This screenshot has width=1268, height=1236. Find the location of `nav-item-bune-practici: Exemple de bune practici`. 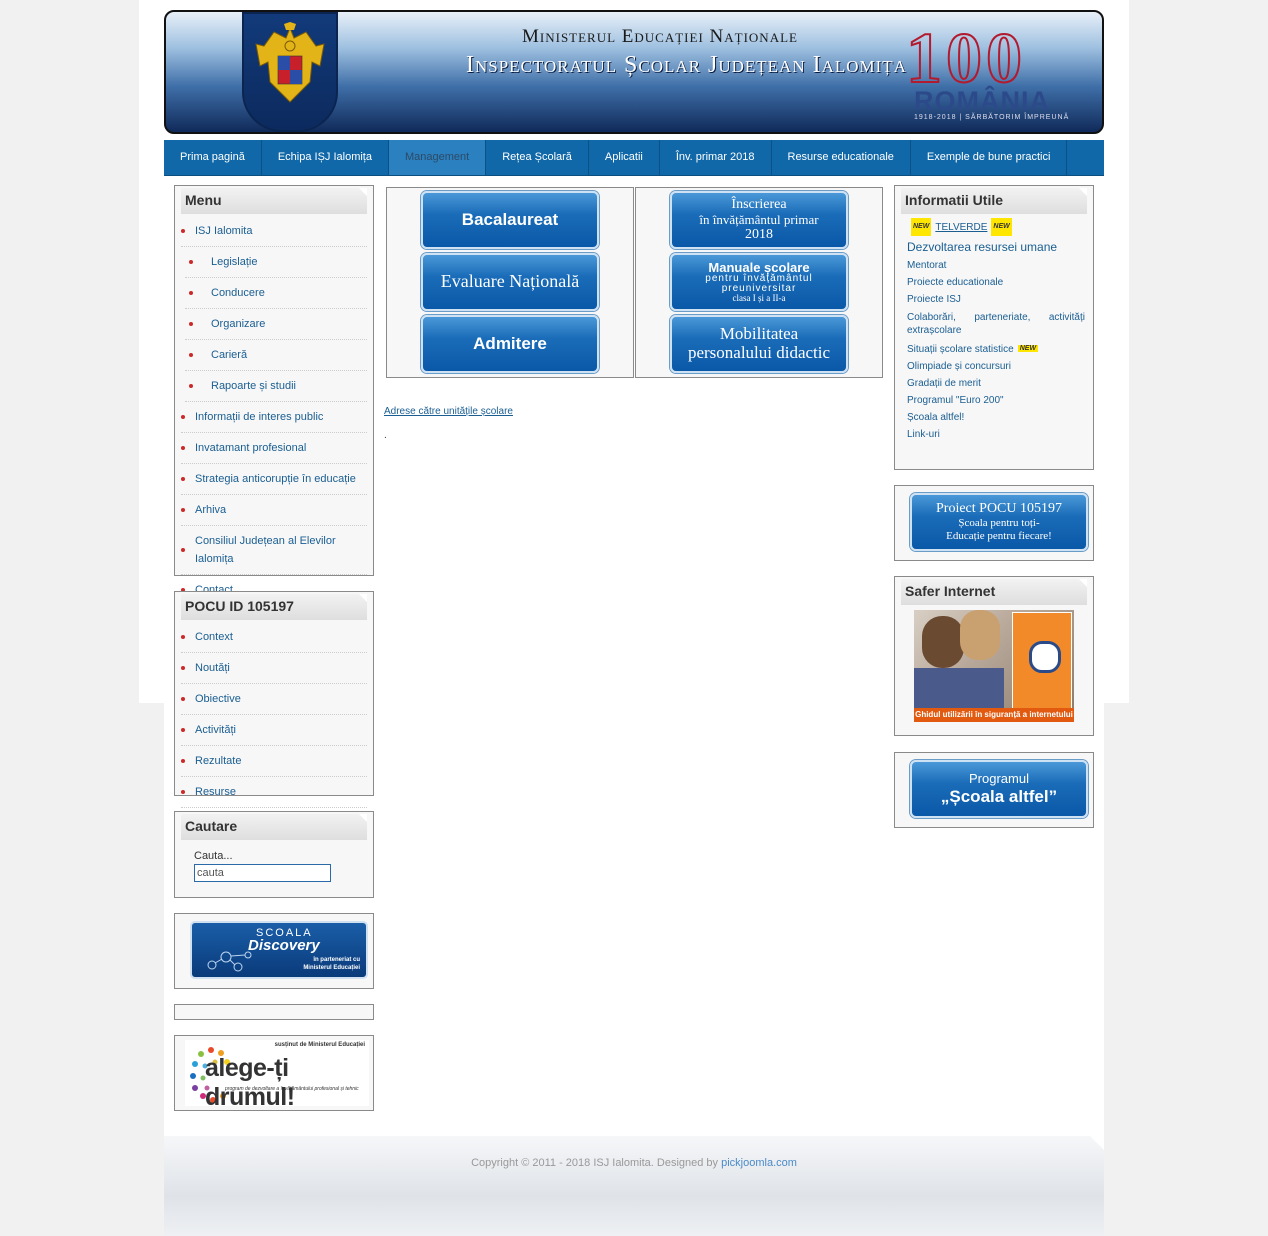

nav-item-bune-practici: Exemple de bune practici is located at coordinates (989, 157).